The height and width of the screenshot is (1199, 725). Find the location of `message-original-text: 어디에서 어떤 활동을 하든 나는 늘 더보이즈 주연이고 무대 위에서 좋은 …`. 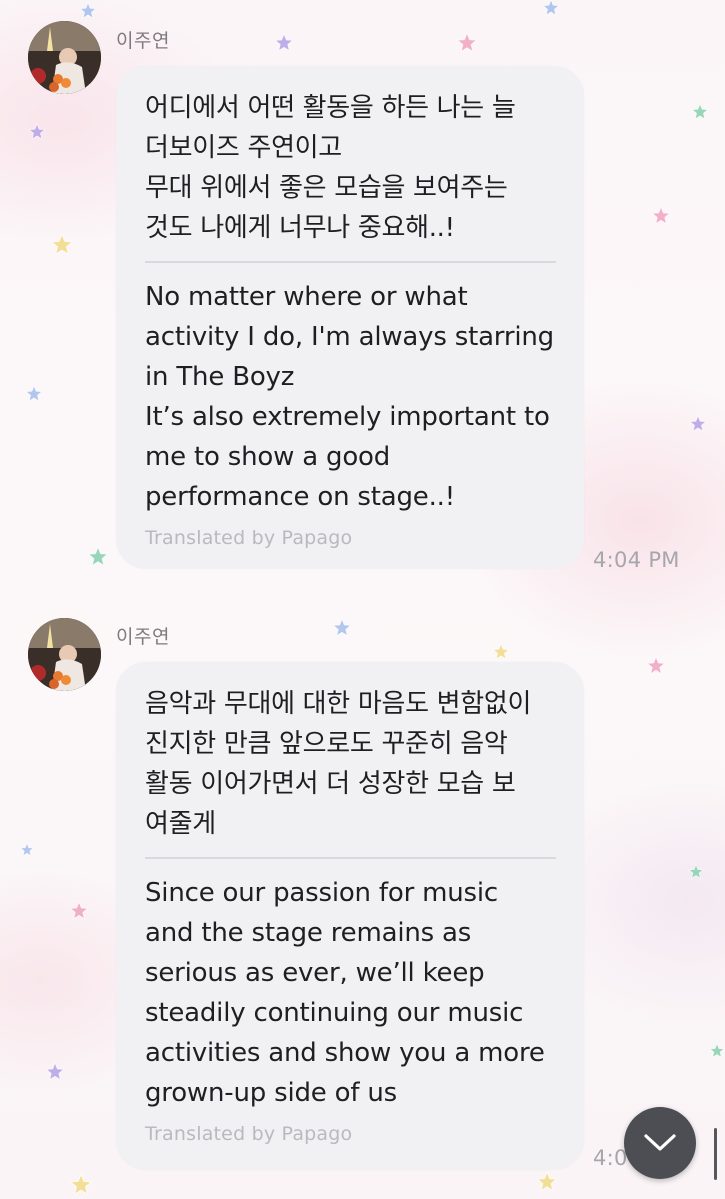

message-original-text: 어디에서 어떤 활동을 하든 나는 늘 더보이즈 주연이고 무대 위에서 좋은 … is located at coordinates (330, 168).